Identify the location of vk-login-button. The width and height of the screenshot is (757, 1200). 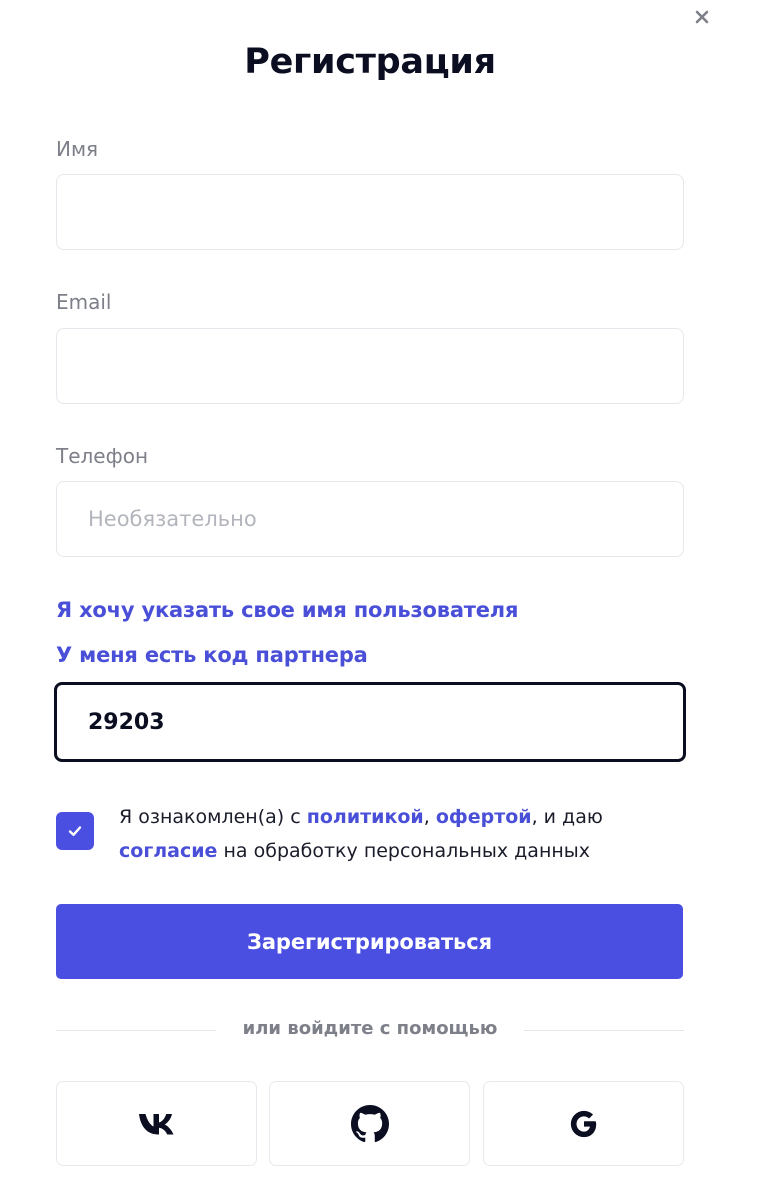
(156, 1123).